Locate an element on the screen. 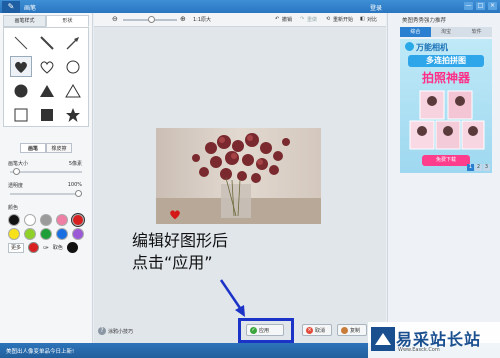 The width and height of the screenshot is (500, 358). canvas-toolbar: ⊖ ⊕ 1:1原大 ↶ 撤销 ↷ 重做 ⟲ 重新开始 ◧ 对比 is located at coordinates (240, 20).